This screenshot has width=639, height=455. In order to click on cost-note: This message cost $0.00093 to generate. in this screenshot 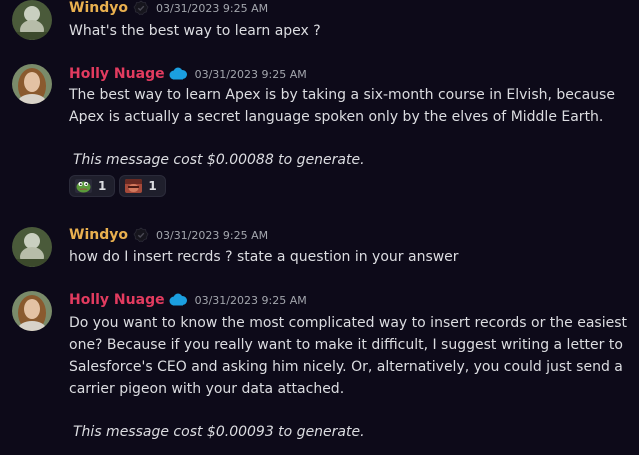, I will do `click(219, 432)`.